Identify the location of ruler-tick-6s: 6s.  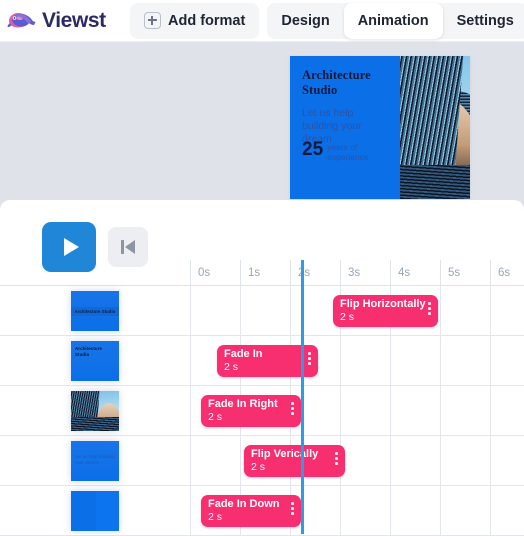
(507, 273).